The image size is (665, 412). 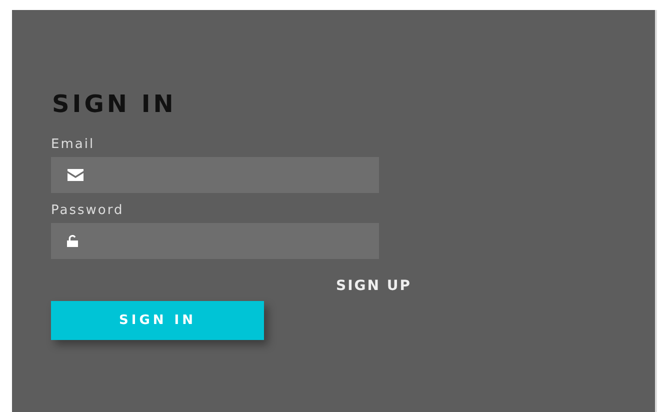 What do you see at coordinates (72, 241) in the screenshot?
I see `padlock-icon` at bounding box center [72, 241].